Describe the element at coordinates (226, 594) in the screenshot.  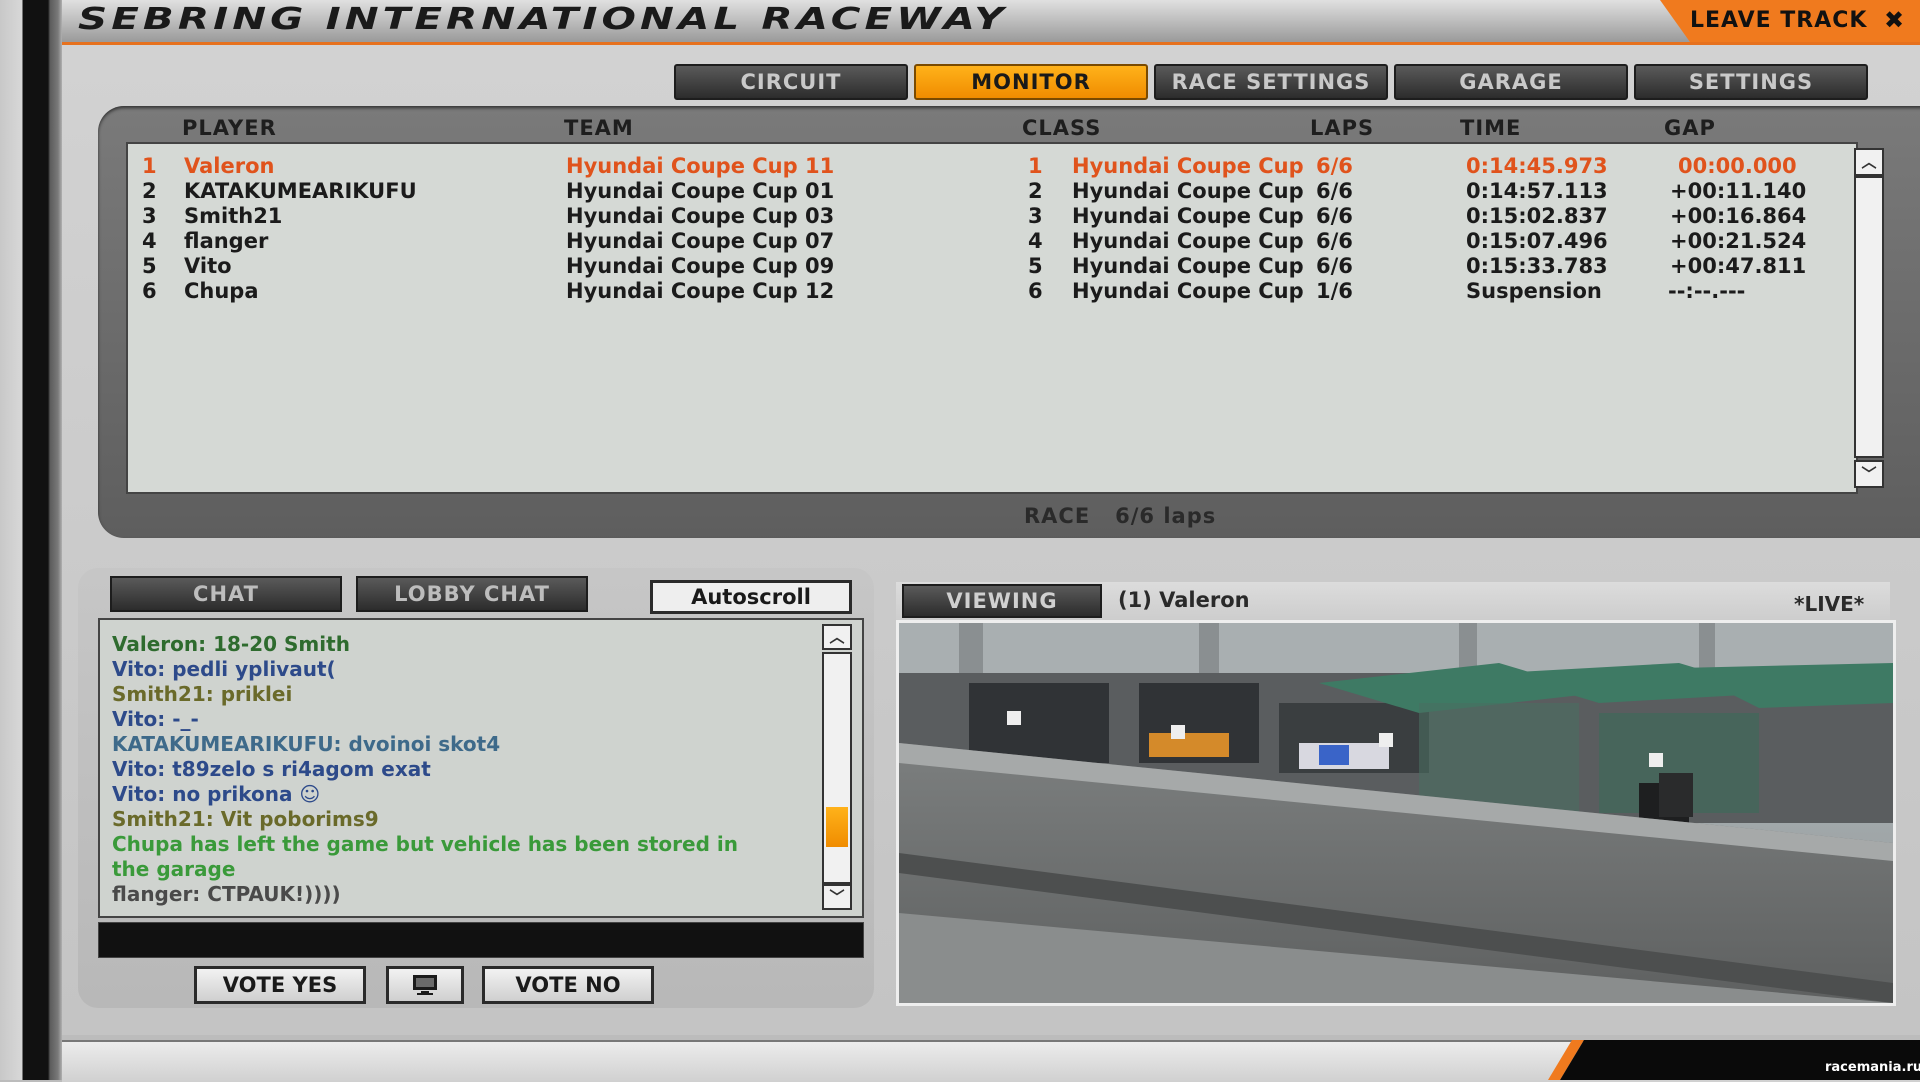
I see `tab-chat: CHAT` at that location.